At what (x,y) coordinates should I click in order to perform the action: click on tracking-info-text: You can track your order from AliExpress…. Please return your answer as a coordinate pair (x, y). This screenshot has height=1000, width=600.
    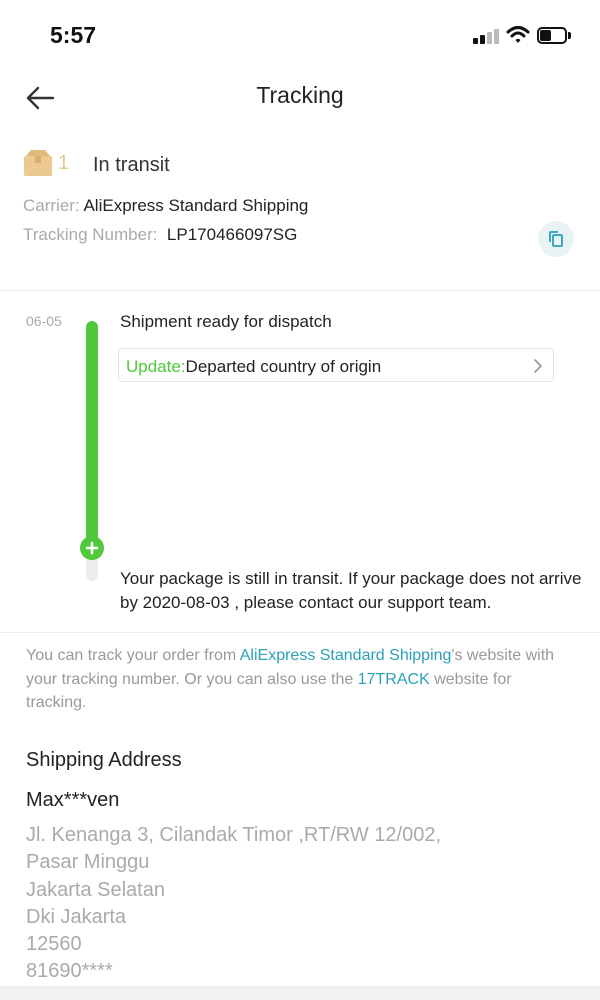
    Looking at the image, I should click on (296, 679).